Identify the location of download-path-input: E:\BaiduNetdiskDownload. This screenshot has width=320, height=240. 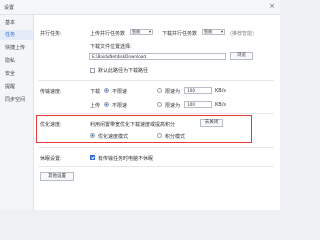
(157, 56).